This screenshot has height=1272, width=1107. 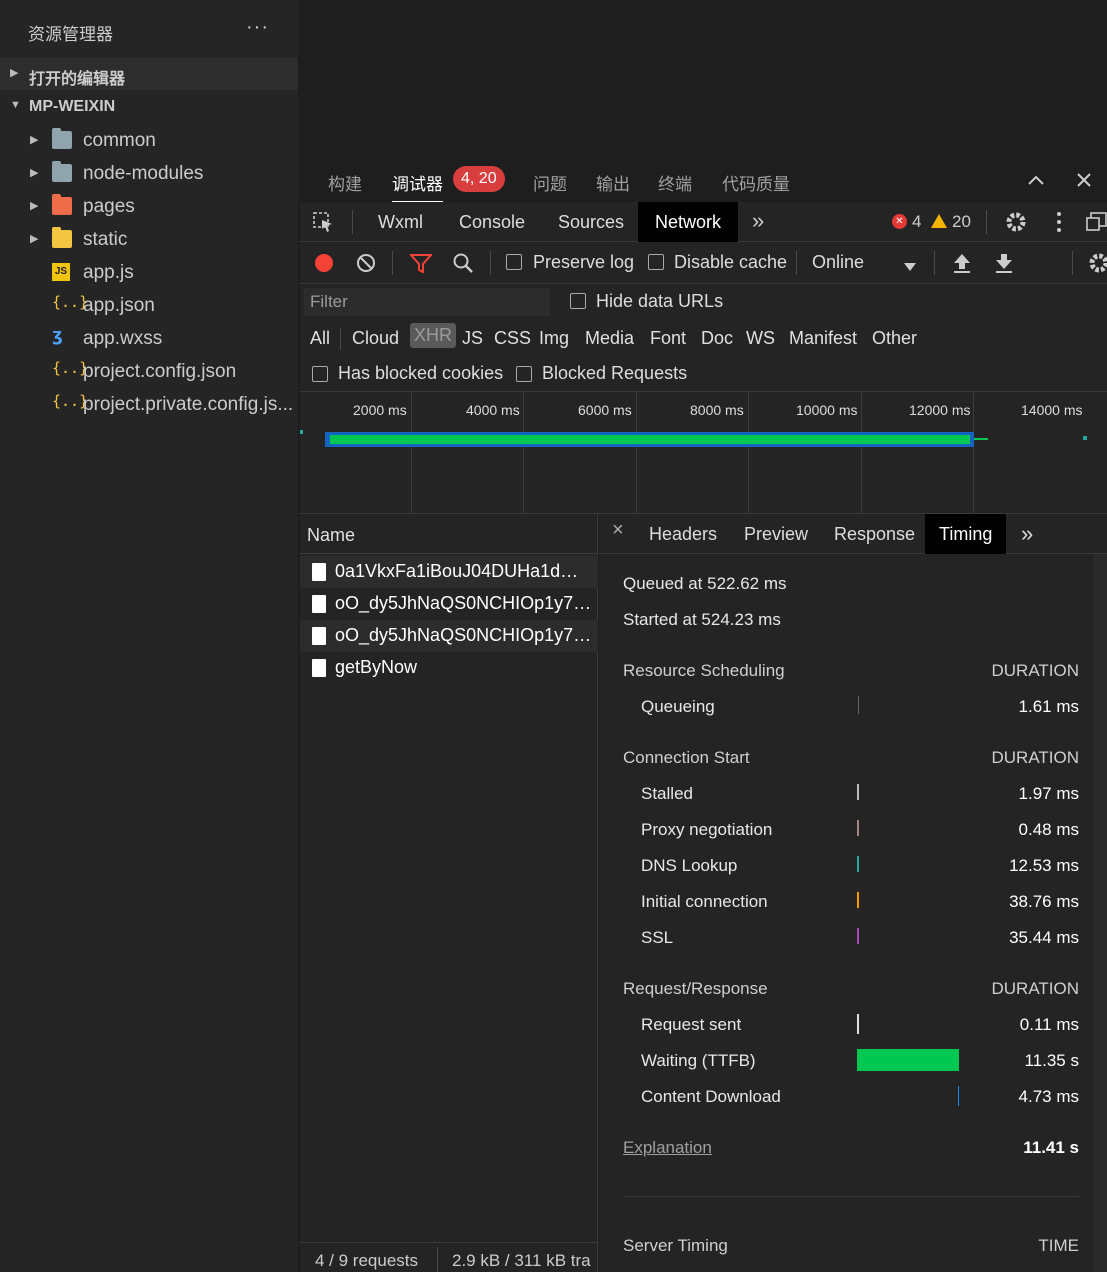 What do you see at coordinates (618, 530) in the screenshot?
I see `close-icon: ×` at bounding box center [618, 530].